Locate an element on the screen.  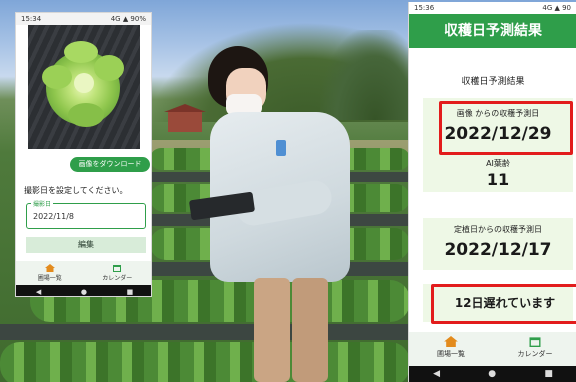
date-field: 撮影日 2022/11/8 is located at coordinates (86, 214).